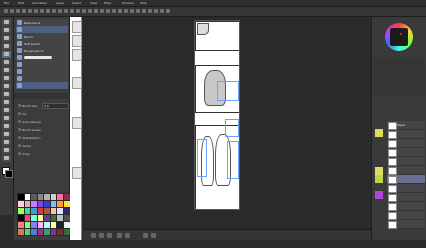  I want to click on color-wheel, so click(399, 37).